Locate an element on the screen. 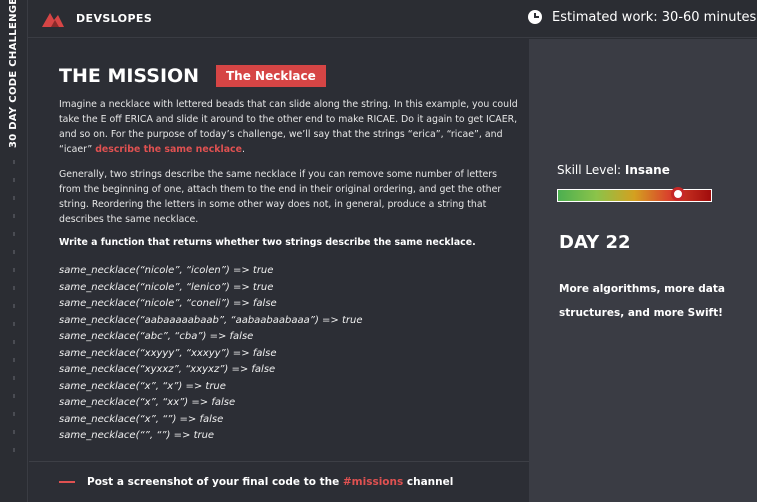 Image resolution: width=757 pixels, height=502 pixels. same-necklace-link: describe the same necklace is located at coordinates (168, 149).